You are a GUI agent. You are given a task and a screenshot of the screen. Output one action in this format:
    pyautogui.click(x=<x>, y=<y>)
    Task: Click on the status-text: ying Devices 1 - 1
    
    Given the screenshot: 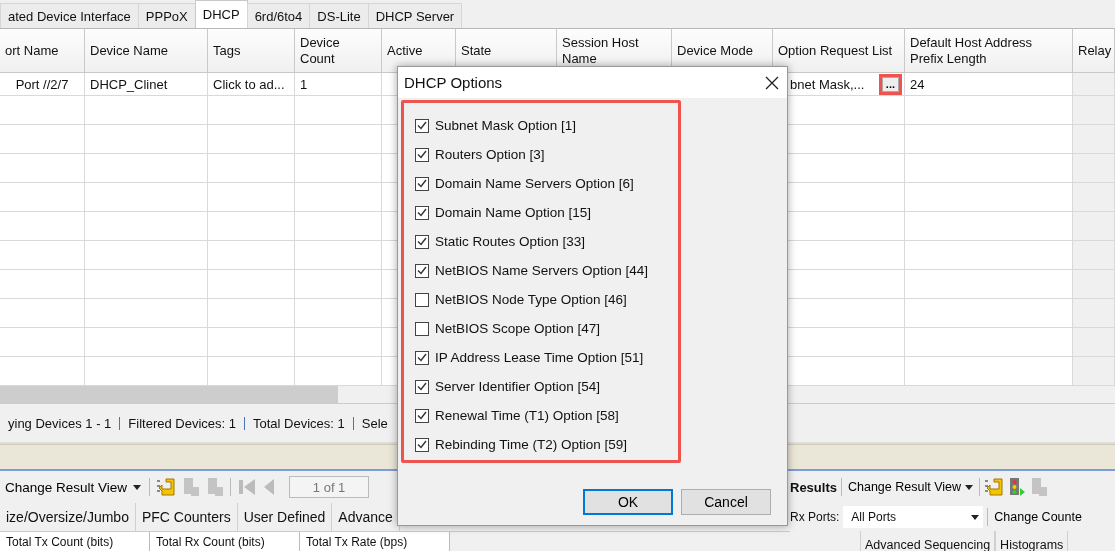 What is the action you would take?
    pyautogui.click(x=60, y=423)
    